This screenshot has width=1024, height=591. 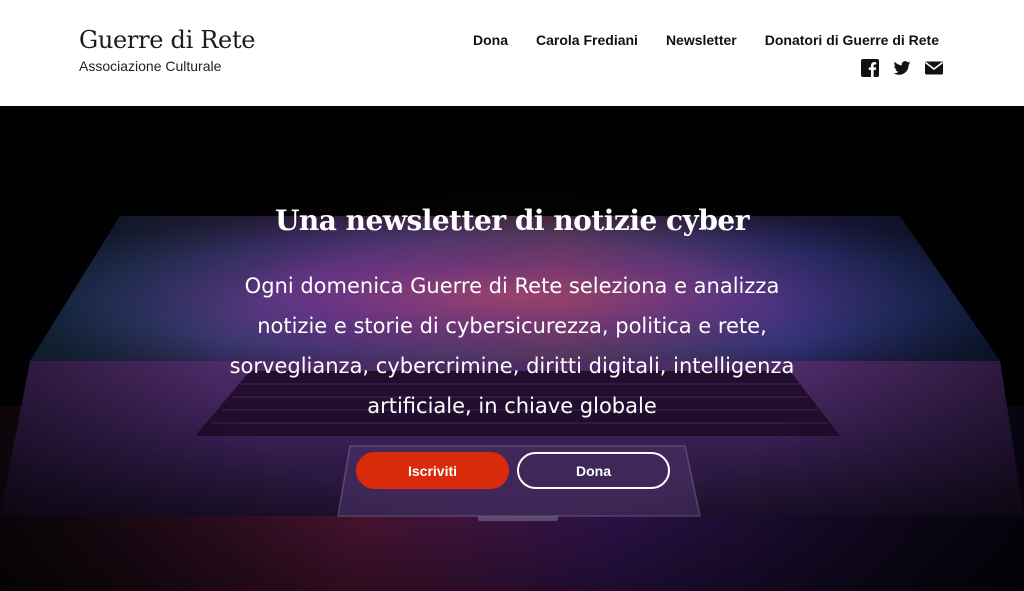 What do you see at coordinates (701, 40) in the screenshot?
I see `nav-item-newsletter: Newsletter` at bounding box center [701, 40].